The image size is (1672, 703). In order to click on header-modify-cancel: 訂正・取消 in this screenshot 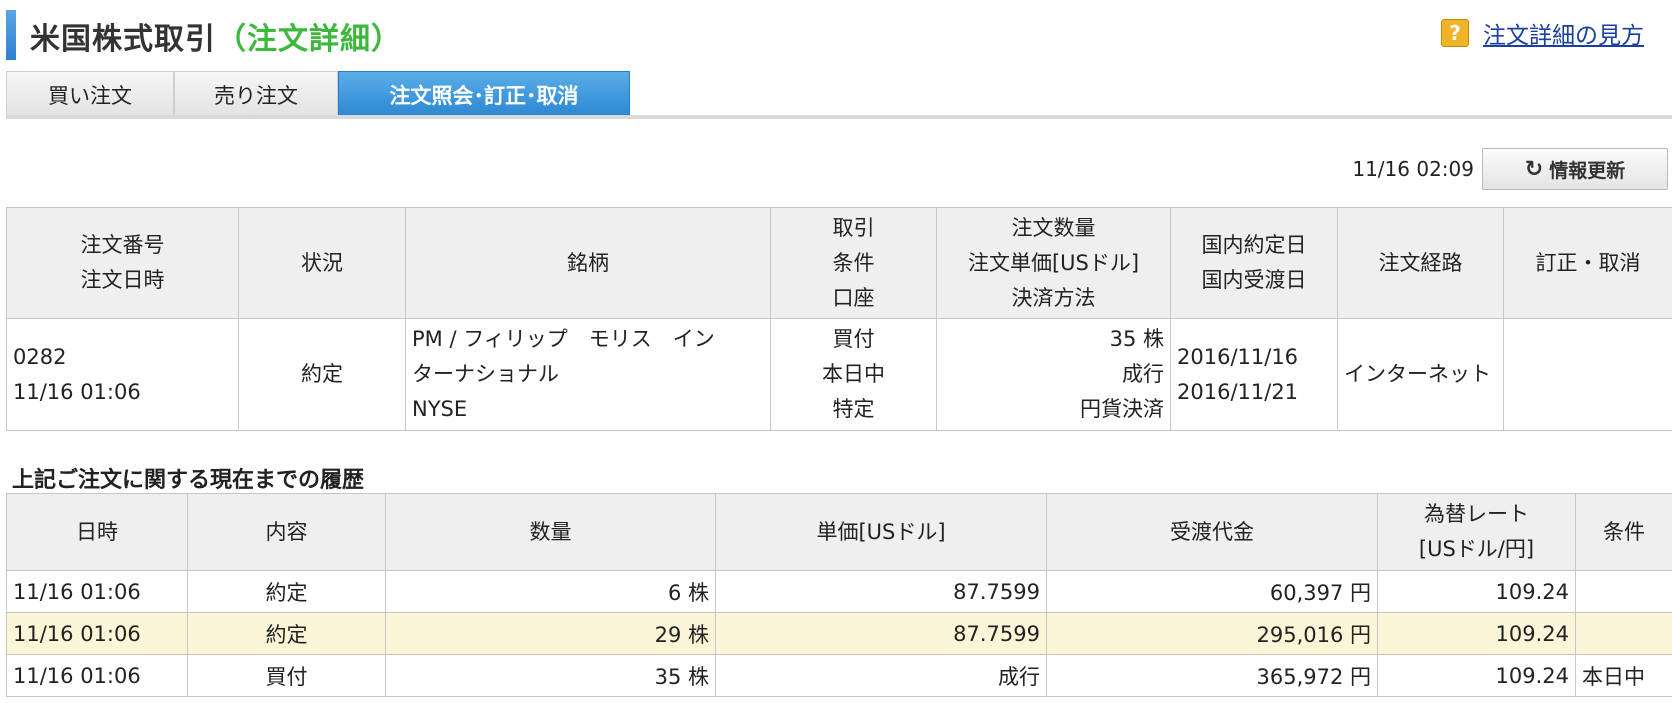, I will do `click(1587, 263)`.